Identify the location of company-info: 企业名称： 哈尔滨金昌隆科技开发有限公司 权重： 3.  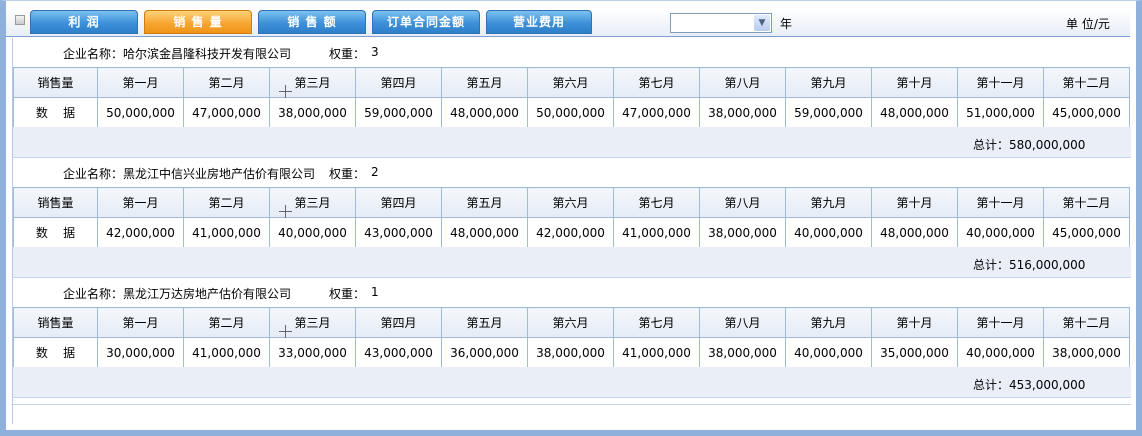
(572, 52).